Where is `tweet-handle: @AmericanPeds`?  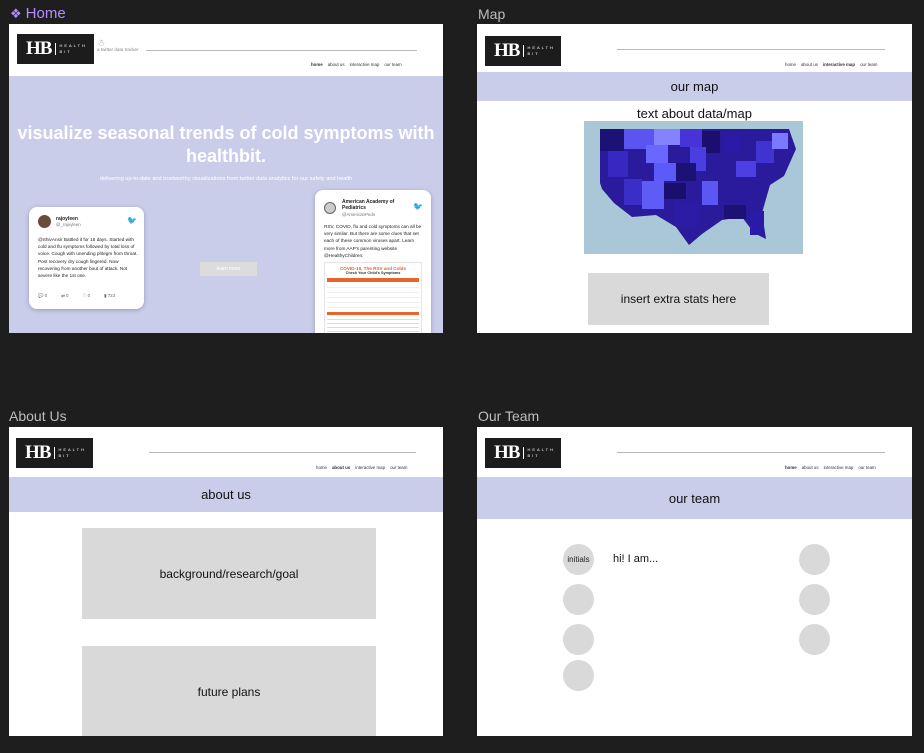 tweet-handle: @AmericanPeds is located at coordinates (359, 214).